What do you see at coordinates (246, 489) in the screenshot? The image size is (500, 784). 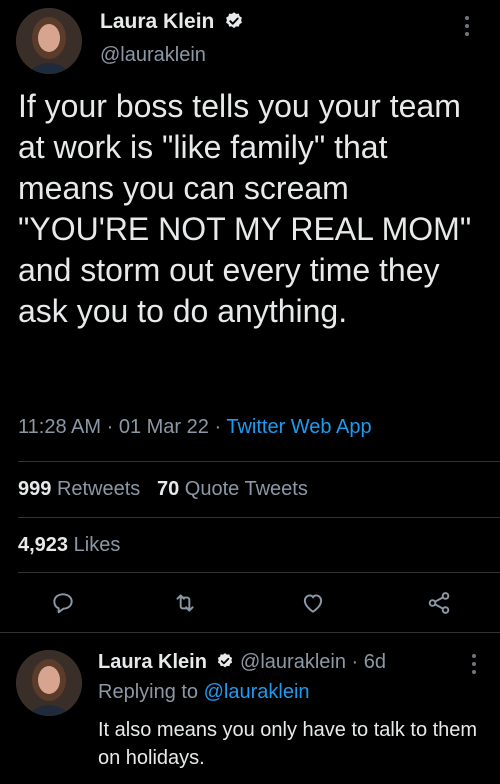 I see `quote-tweets-label: Quote Tweets` at bounding box center [246, 489].